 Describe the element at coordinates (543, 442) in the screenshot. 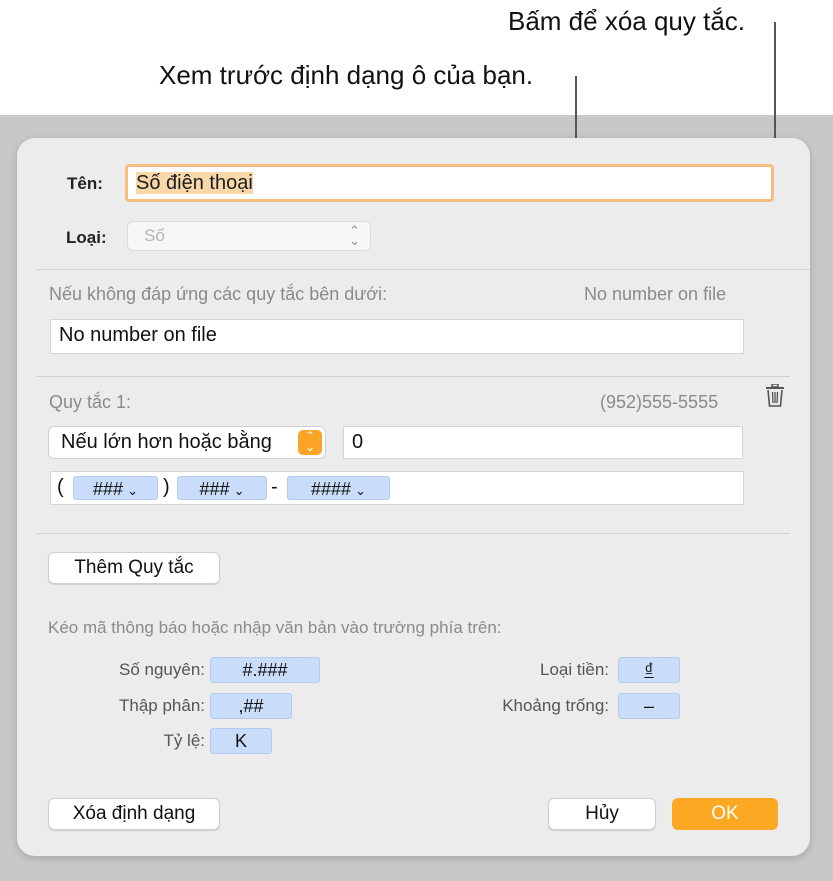

I see `rule-value-input: 0` at that location.